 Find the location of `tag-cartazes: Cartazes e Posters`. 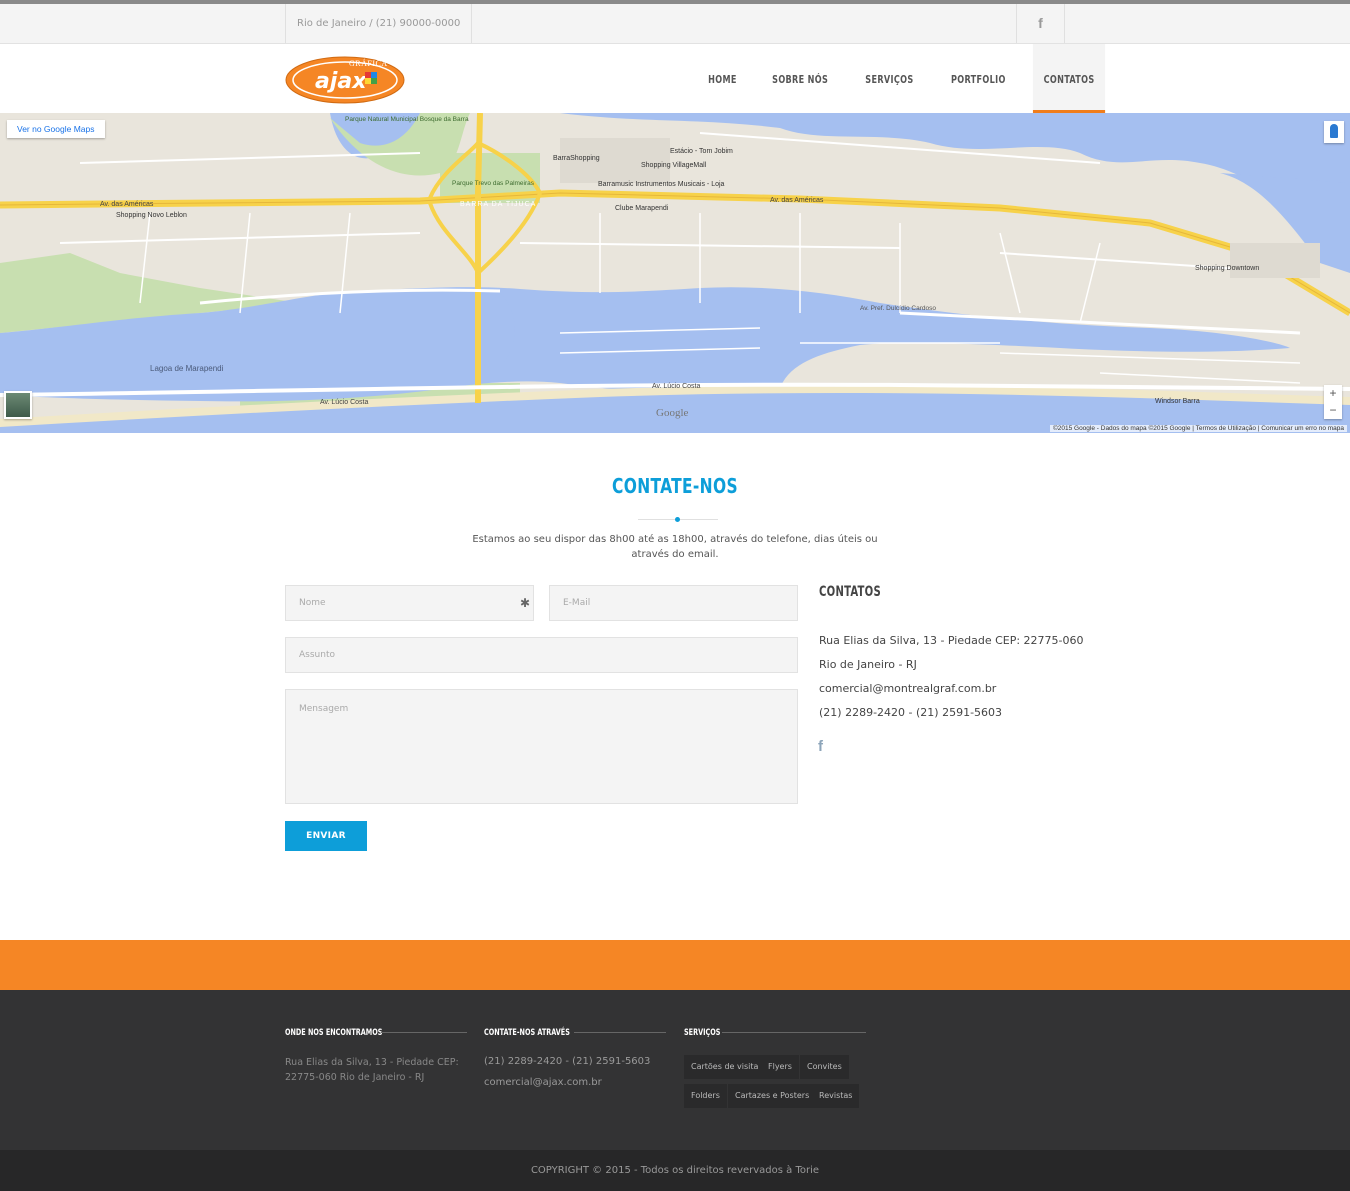

tag-cartazes: Cartazes e Posters is located at coordinates (772, 1096).